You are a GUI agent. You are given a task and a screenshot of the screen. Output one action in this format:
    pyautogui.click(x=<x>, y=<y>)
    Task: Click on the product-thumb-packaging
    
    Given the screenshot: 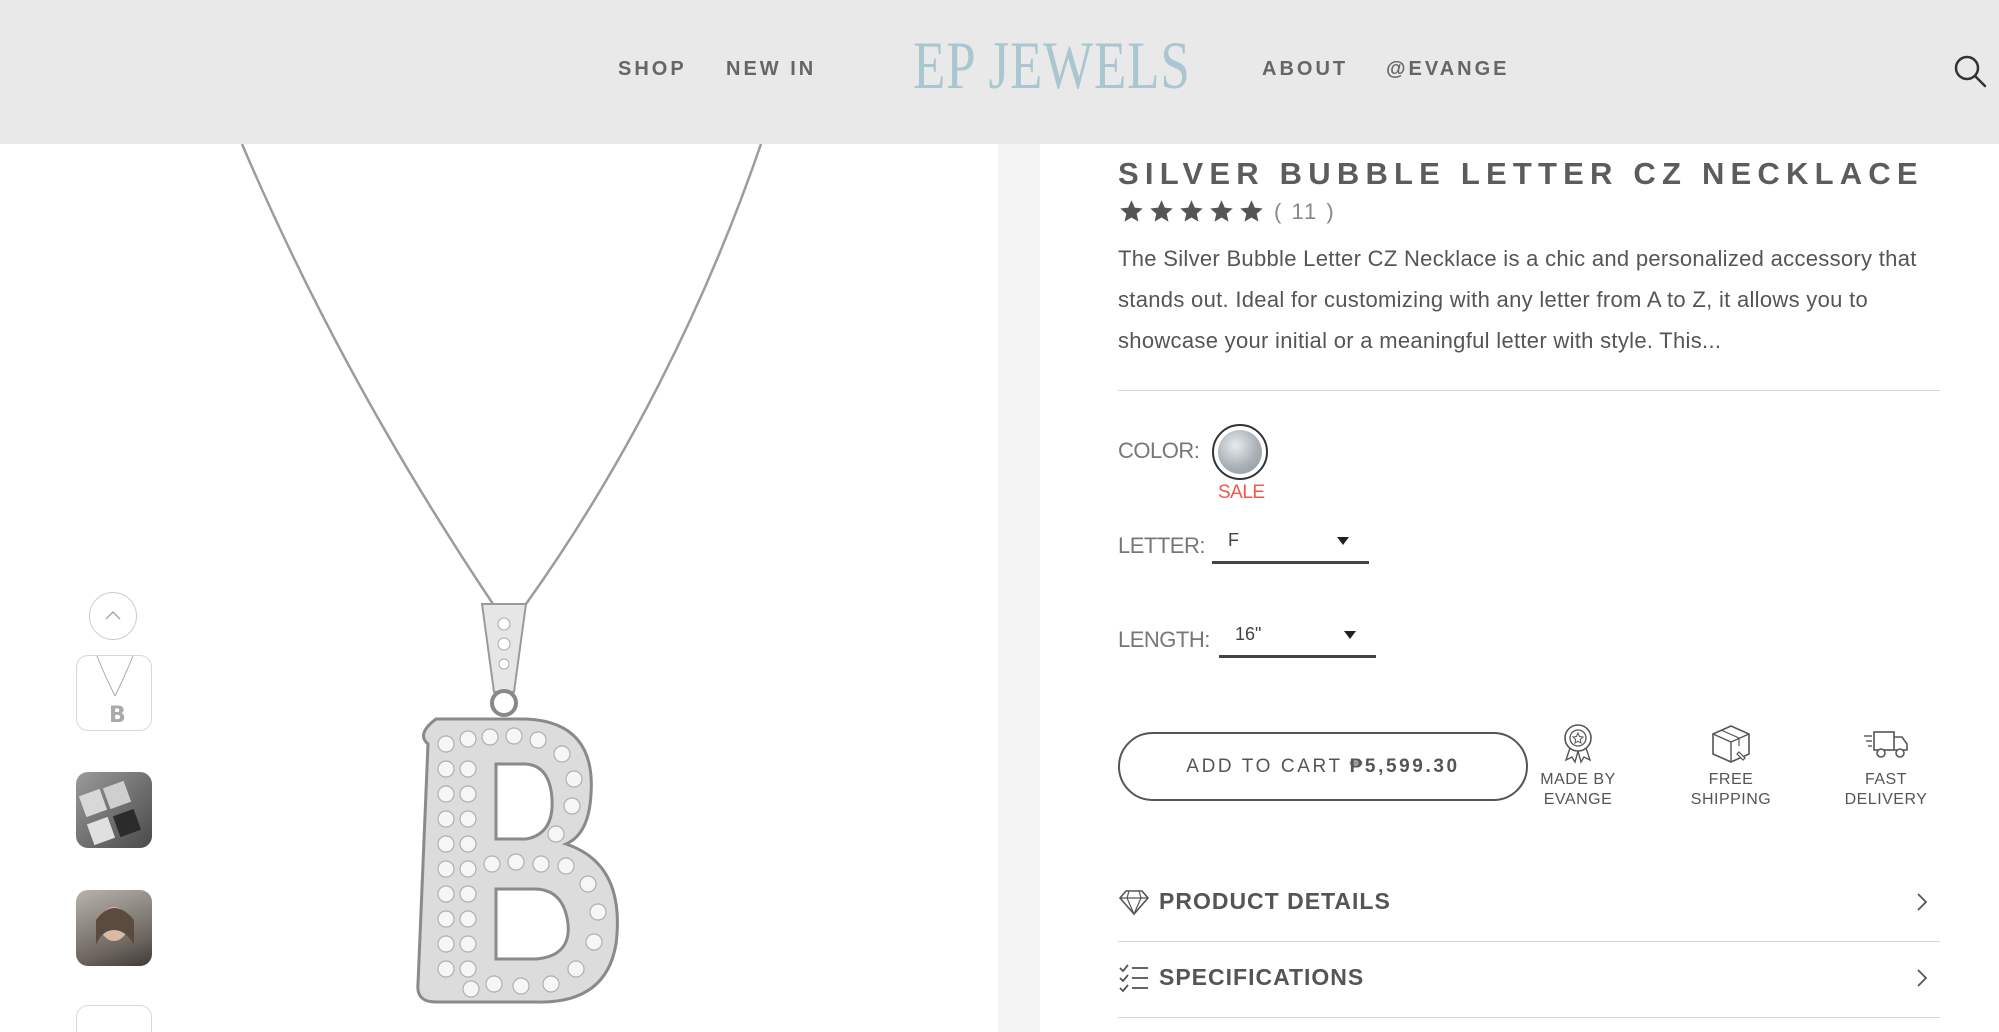 What is the action you would take?
    pyautogui.click(x=114, y=810)
    